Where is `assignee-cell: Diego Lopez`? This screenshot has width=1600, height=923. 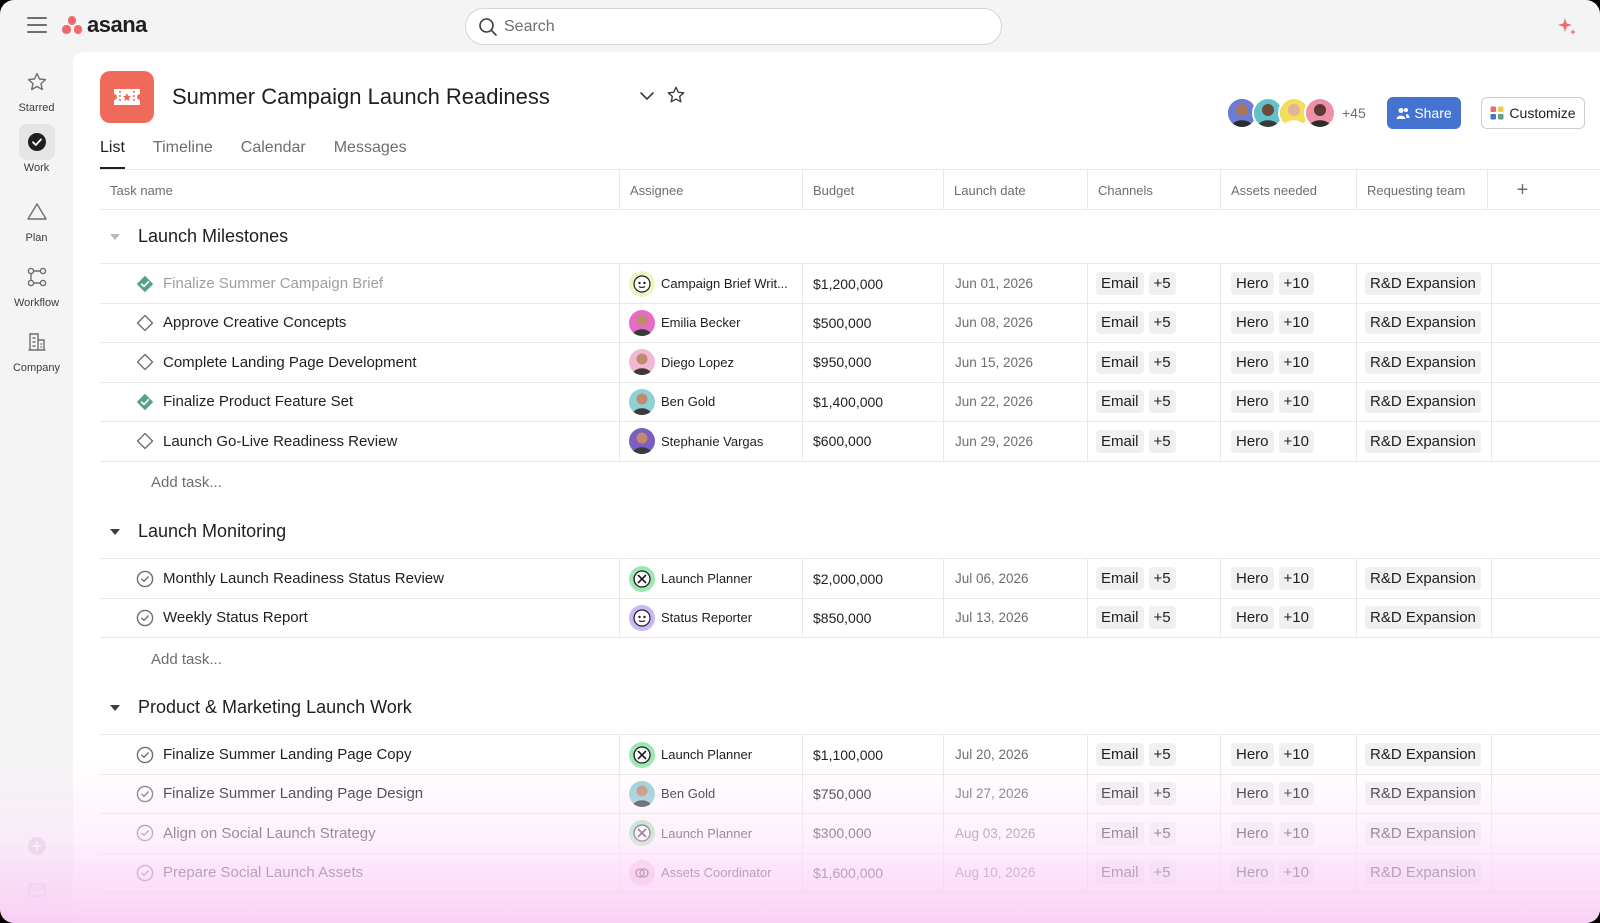
assignee-cell: Diego Lopez is located at coordinates (711, 362).